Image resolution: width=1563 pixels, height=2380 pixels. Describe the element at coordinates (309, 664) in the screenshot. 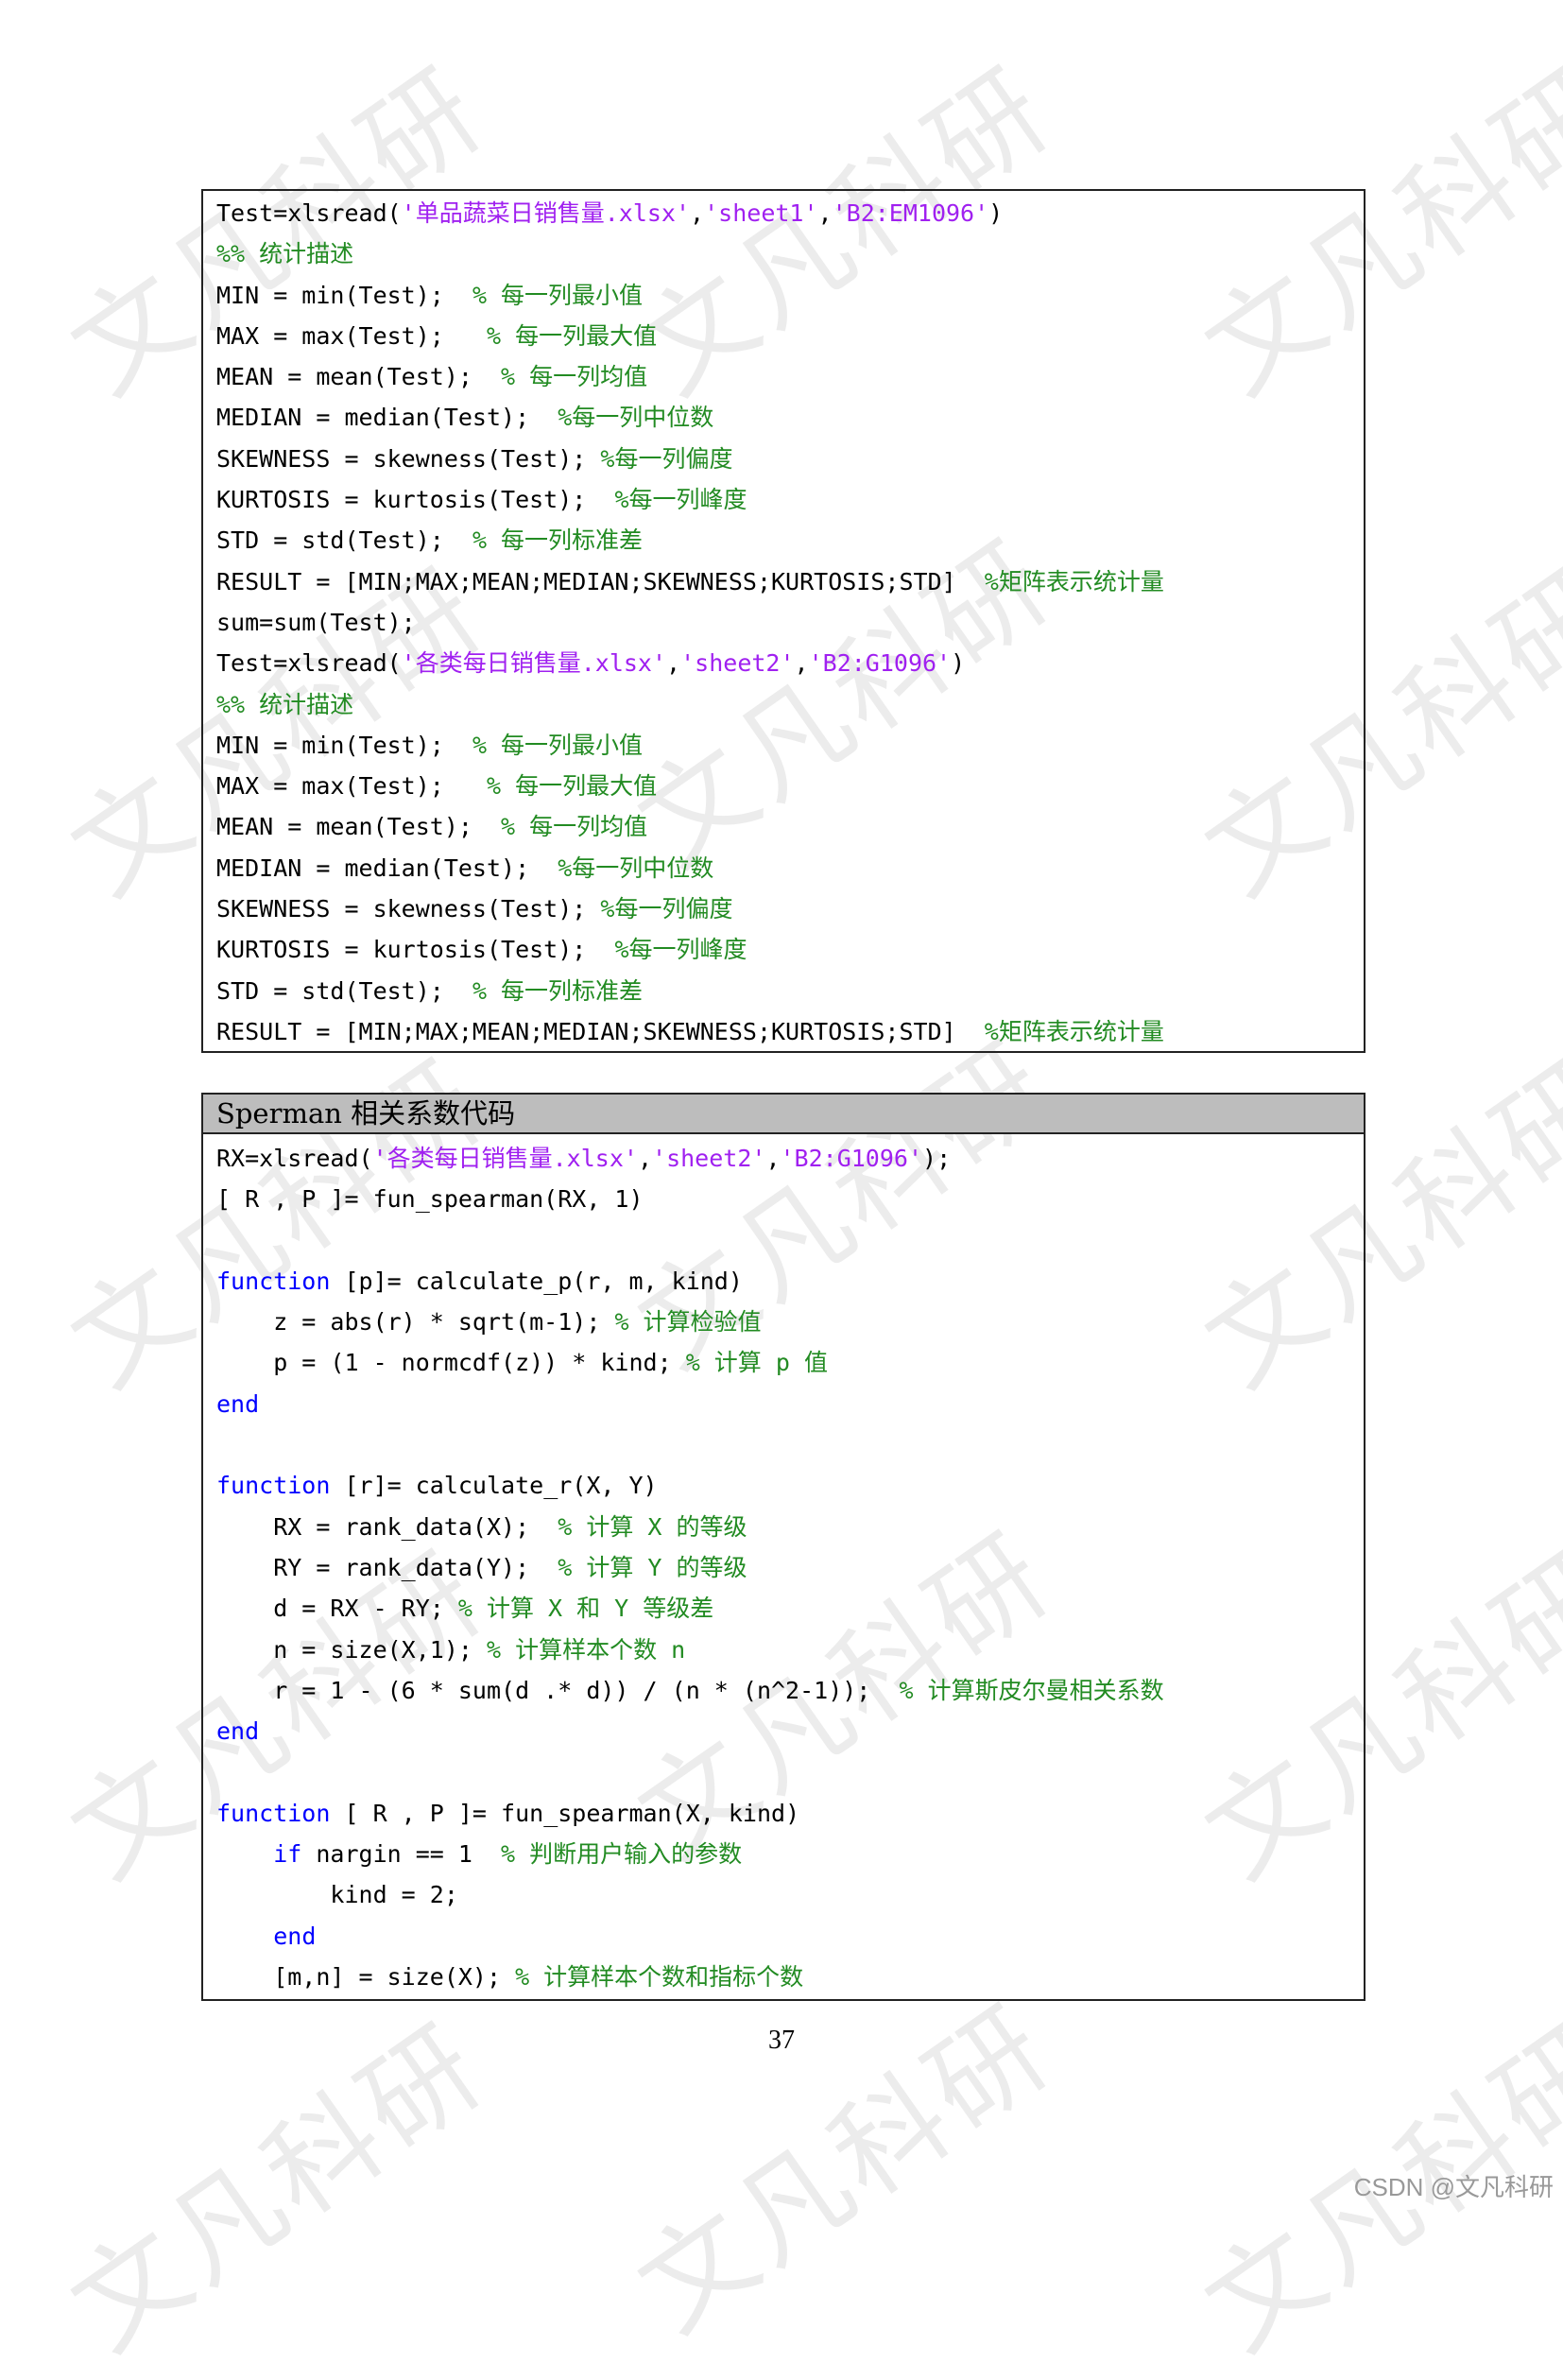

I see `code-text: Test=xlsread(` at that location.